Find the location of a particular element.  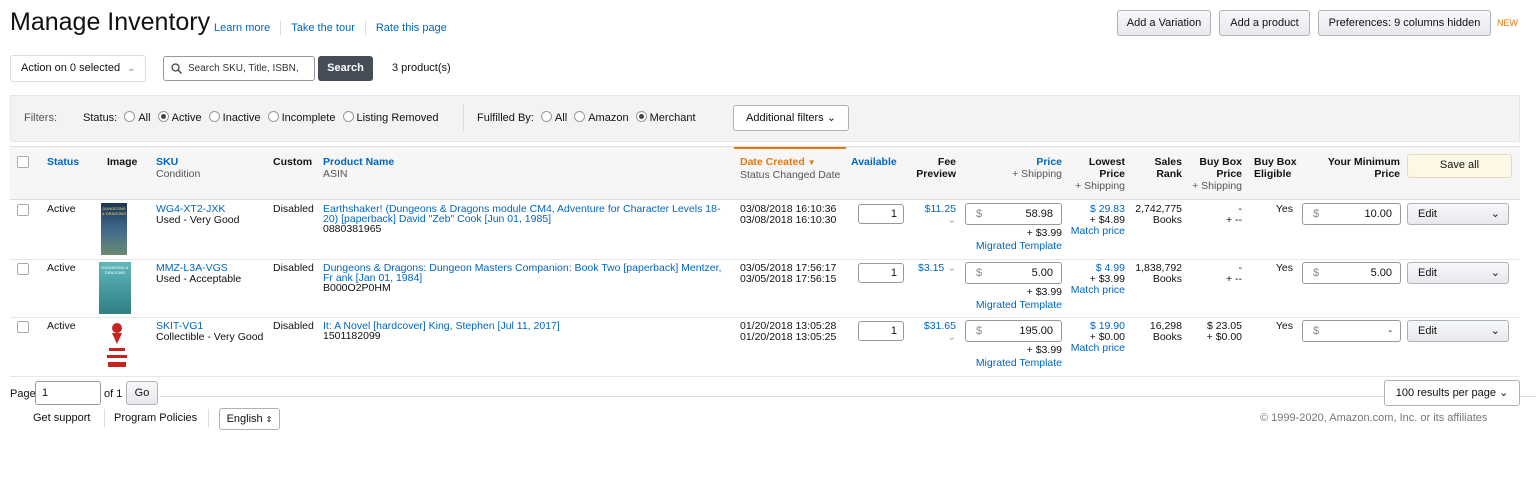

learn-more-link: Learn more is located at coordinates (242, 28).